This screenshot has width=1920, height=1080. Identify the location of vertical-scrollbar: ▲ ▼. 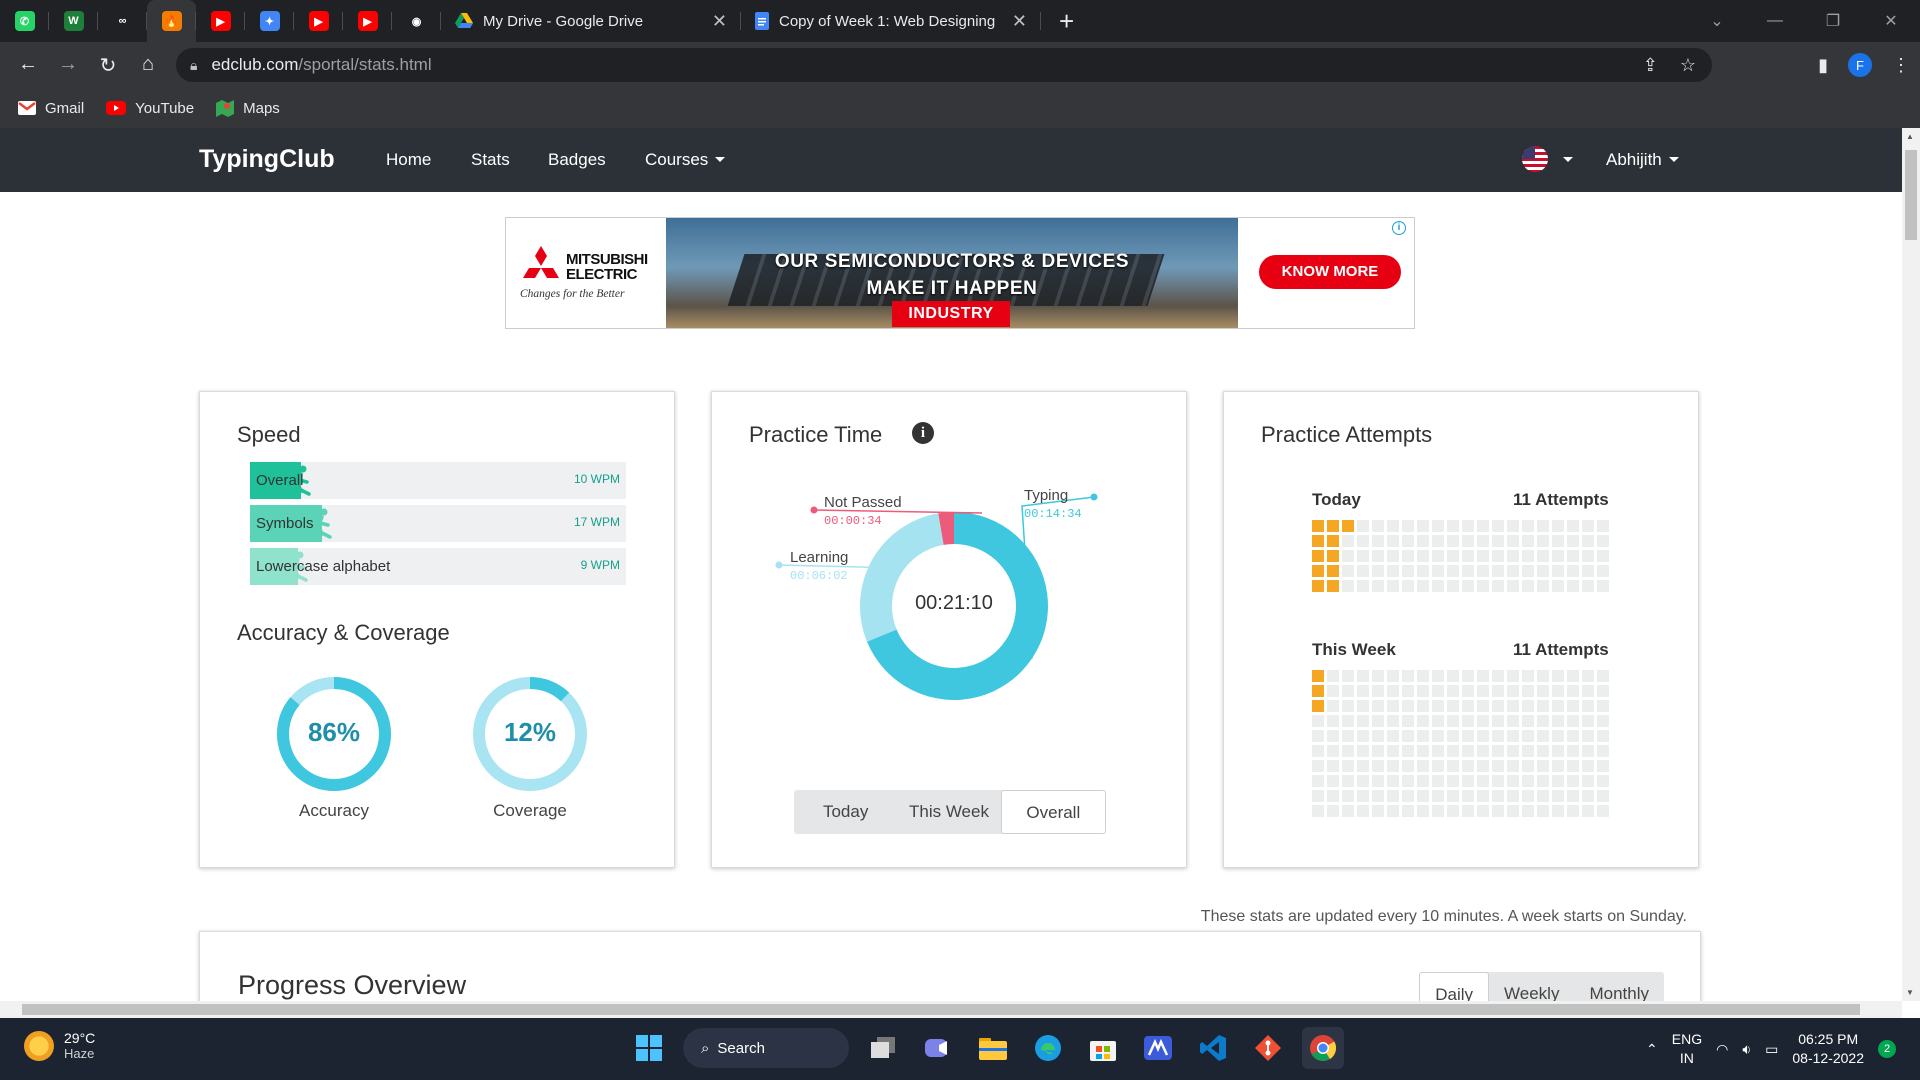
(1911, 564).